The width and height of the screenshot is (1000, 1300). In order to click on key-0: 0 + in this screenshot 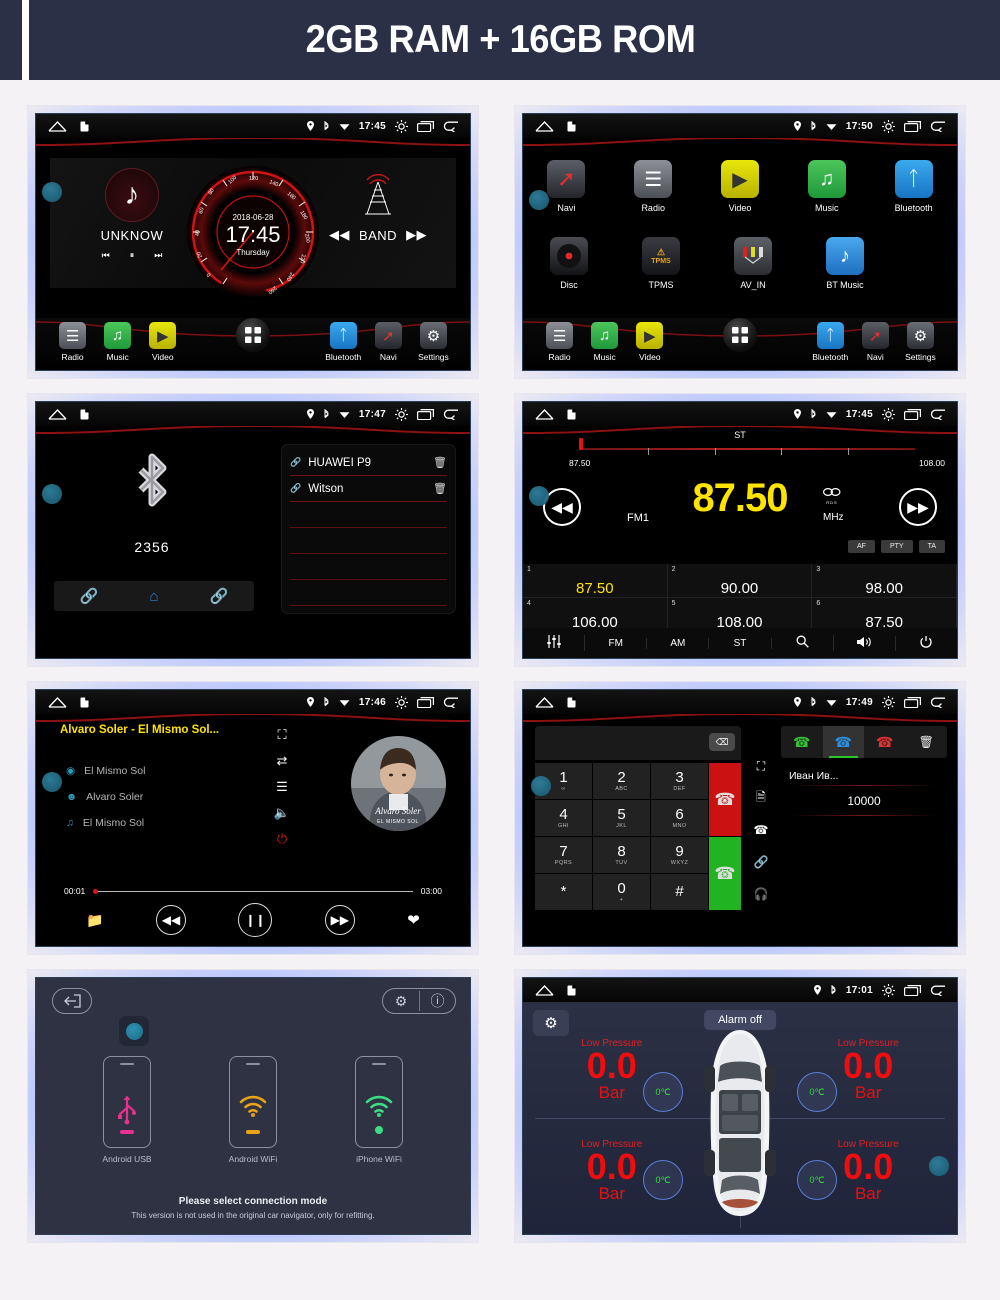, I will do `click(621, 892)`.